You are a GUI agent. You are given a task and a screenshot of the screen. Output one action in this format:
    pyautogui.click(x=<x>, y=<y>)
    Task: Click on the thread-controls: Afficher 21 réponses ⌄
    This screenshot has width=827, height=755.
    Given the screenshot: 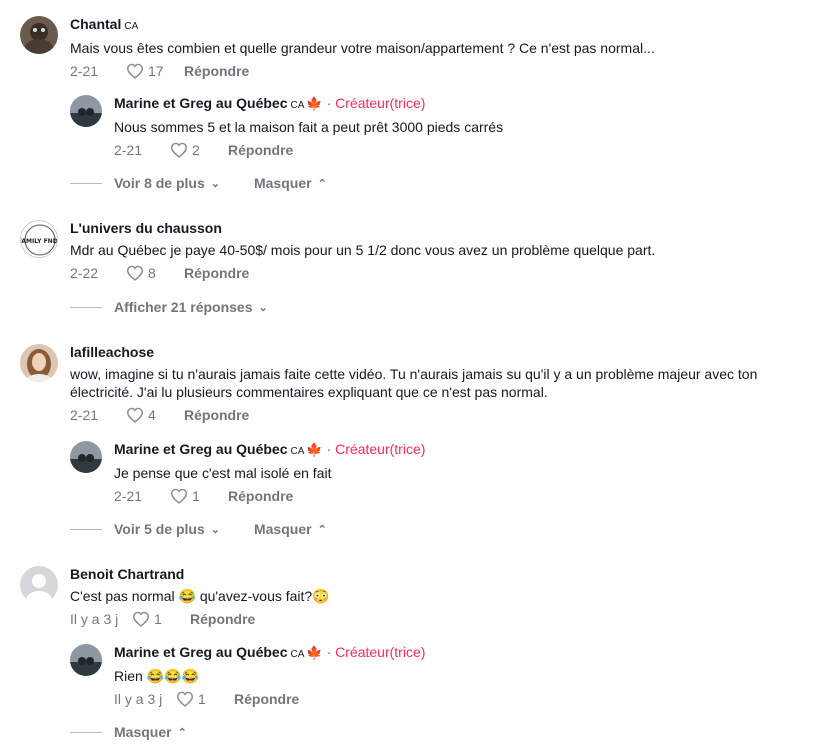 What is the action you would take?
    pyautogui.click(x=169, y=307)
    